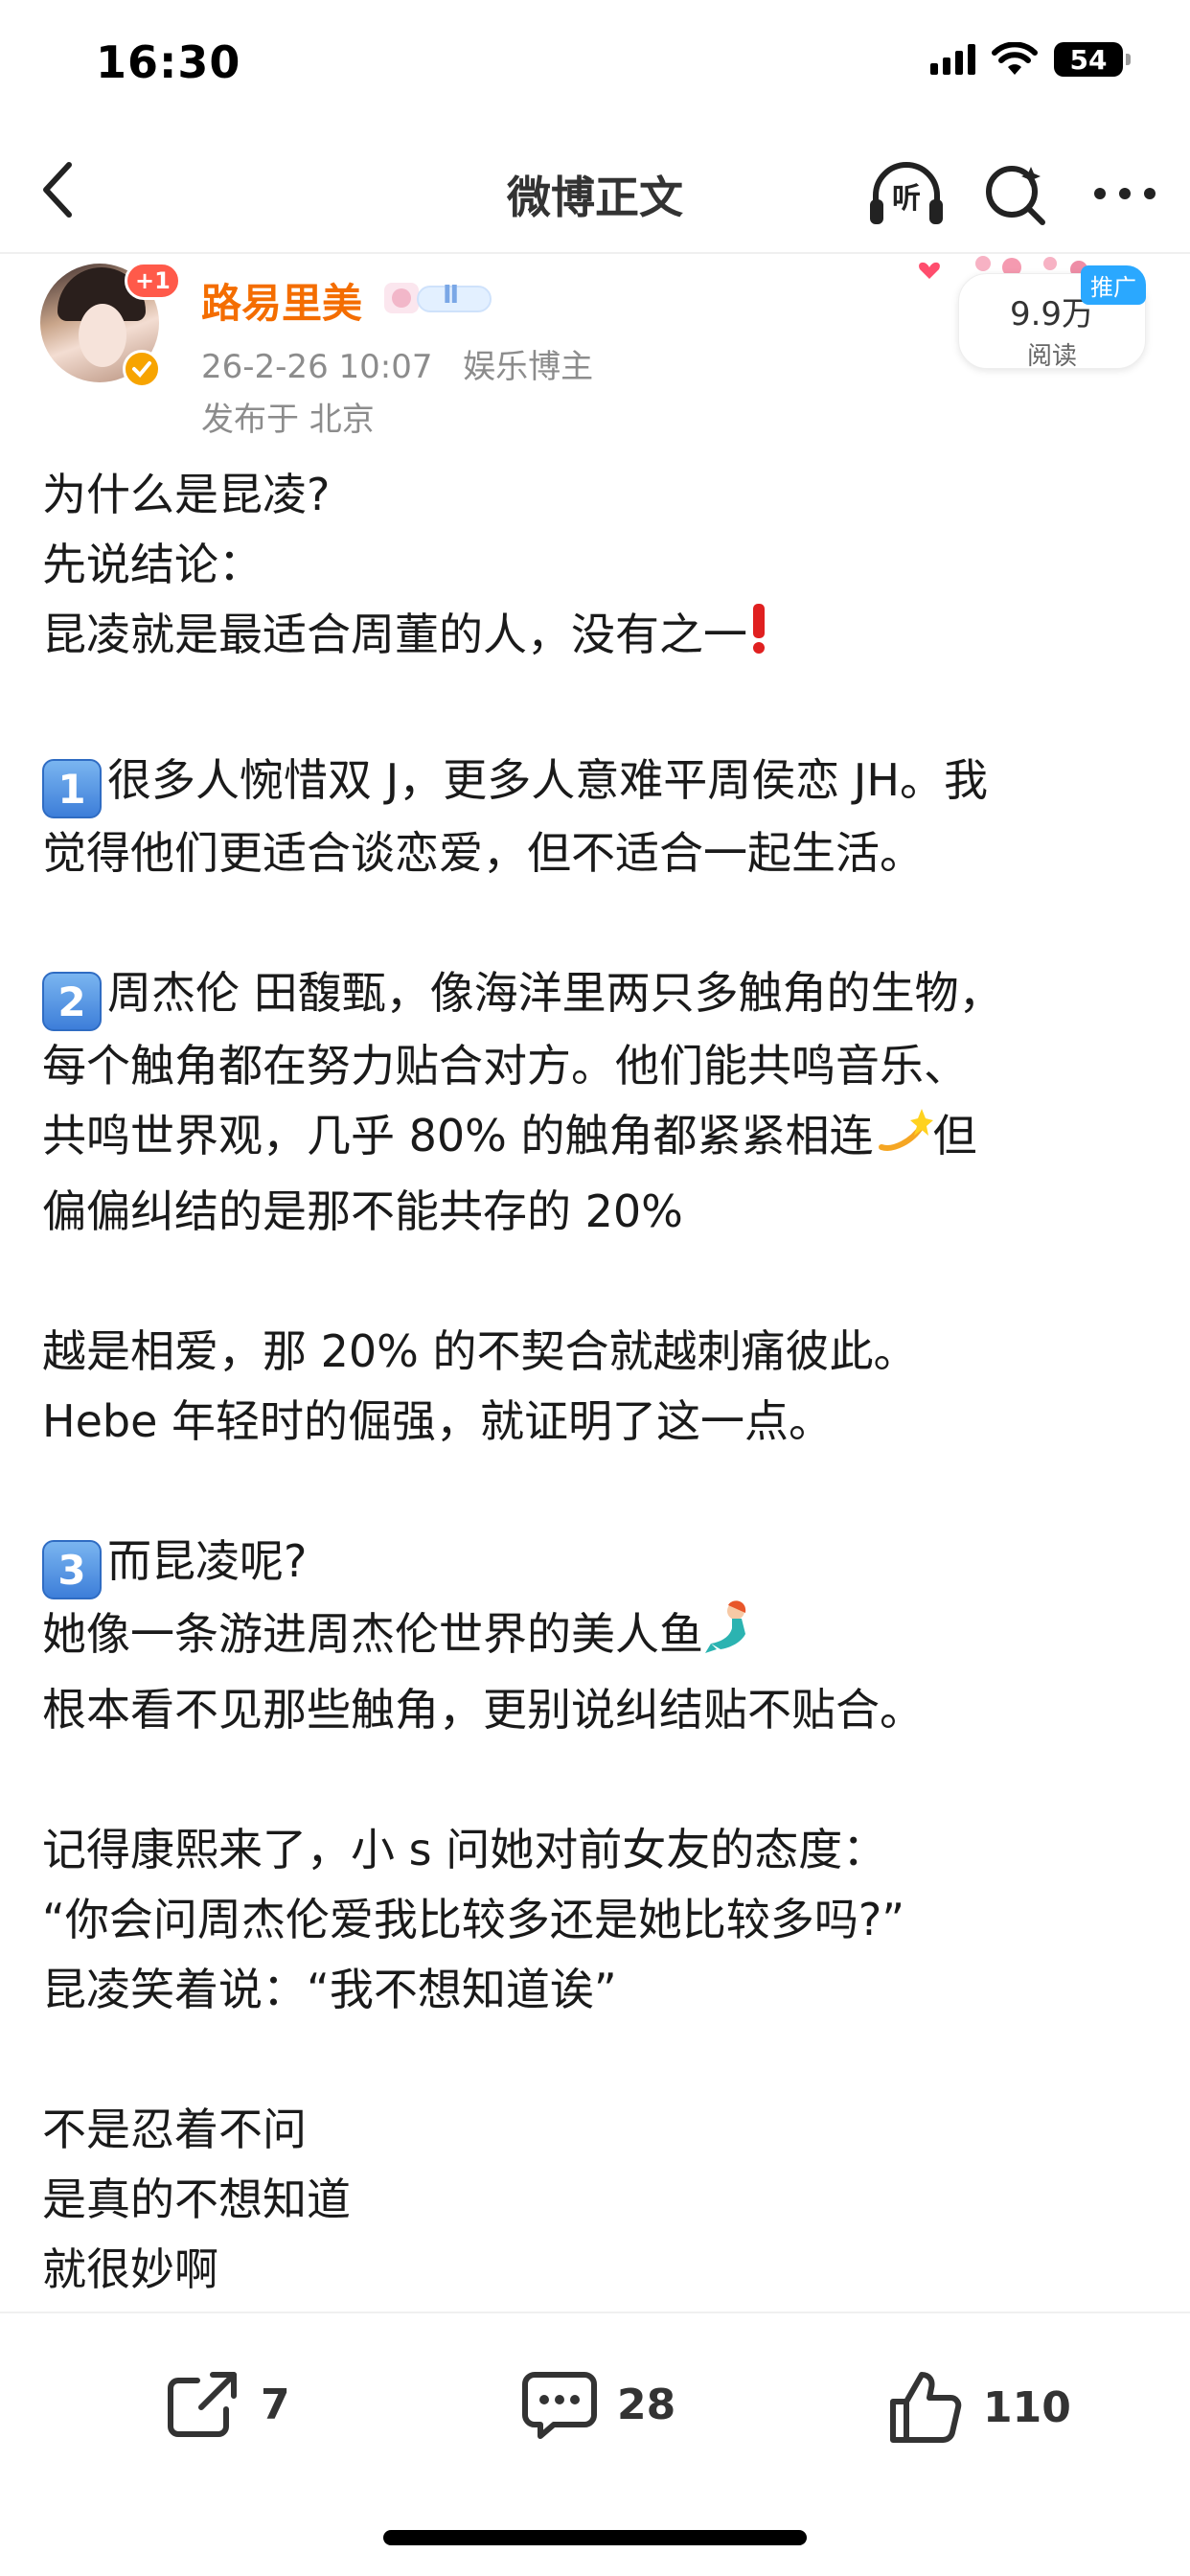  Describe the element at coordinates (373, 1634) in the screenshot. I see `text-segment: 她像一条游进周杰伦世界的美人鱼` at that location.